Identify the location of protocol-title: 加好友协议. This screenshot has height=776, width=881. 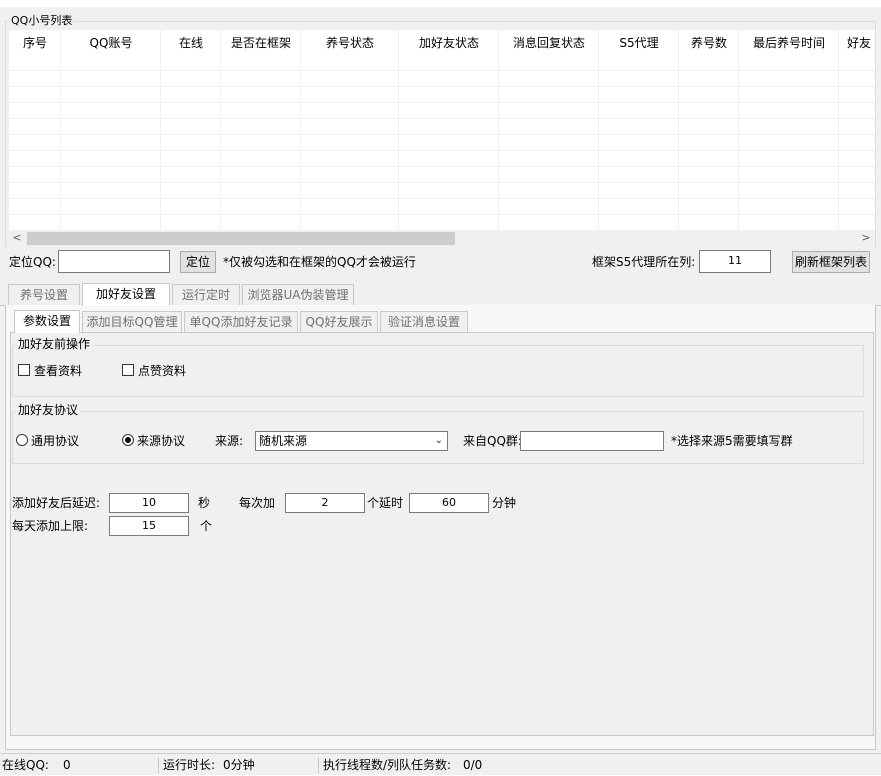
(48, 410).